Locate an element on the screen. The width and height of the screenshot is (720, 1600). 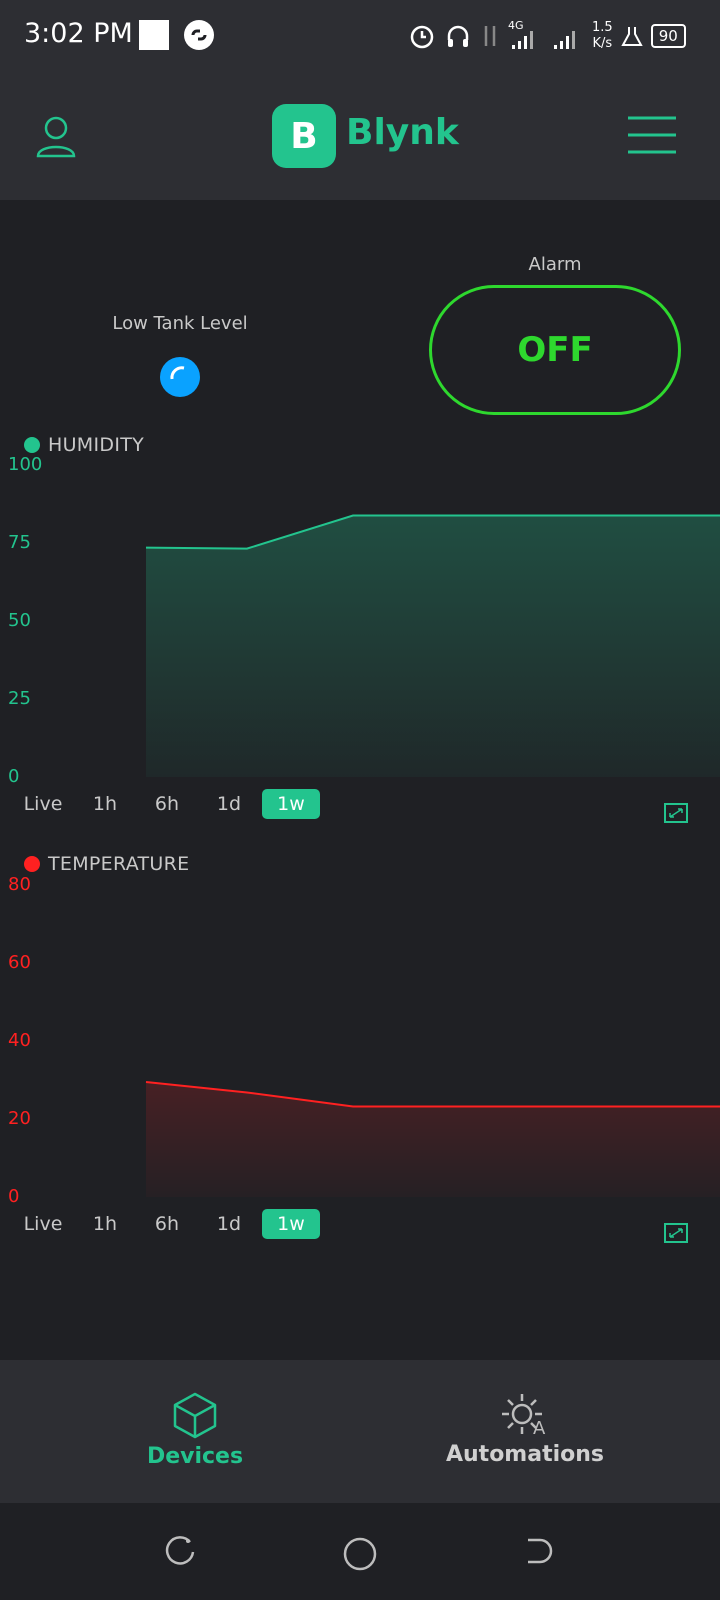
alarm-label: Alarm is located at coordinates (555, 264).